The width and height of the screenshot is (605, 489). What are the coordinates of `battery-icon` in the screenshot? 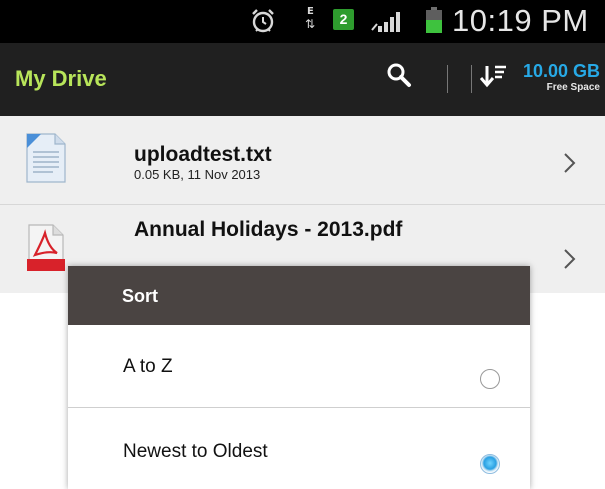 It's located at (434, 20).